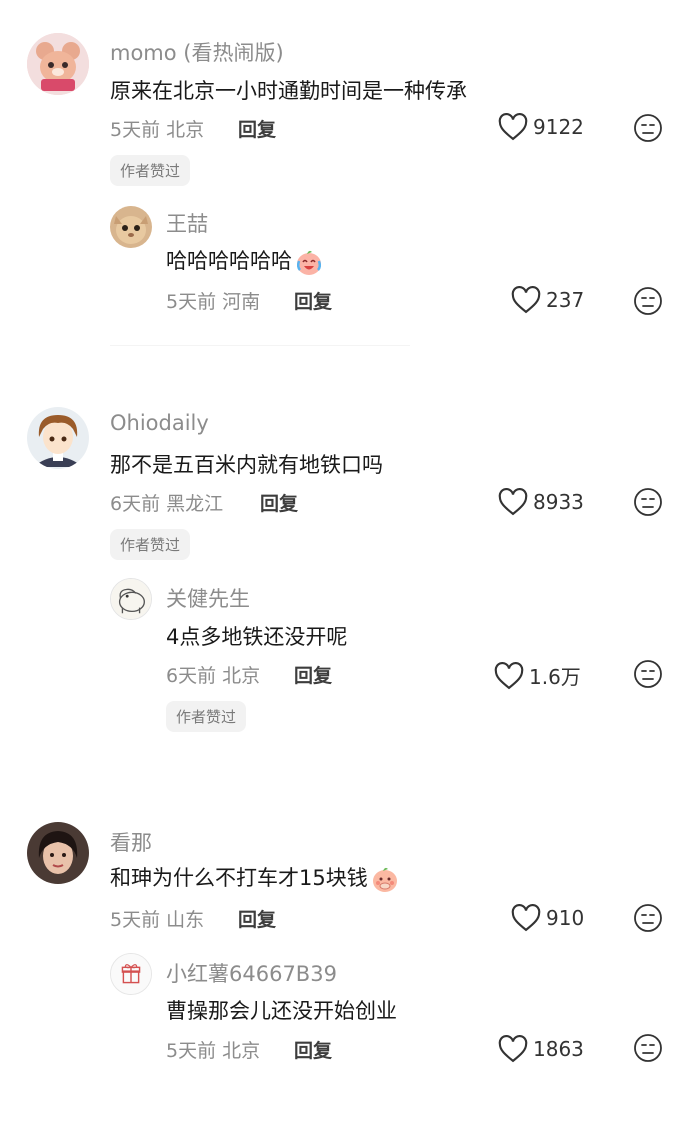 The width and height of the screenshot is (690, 1139). What do you see at coordinates (558, 502) in the screenshot?
I see `like-count: 8933` at bounding box center [558, 502].